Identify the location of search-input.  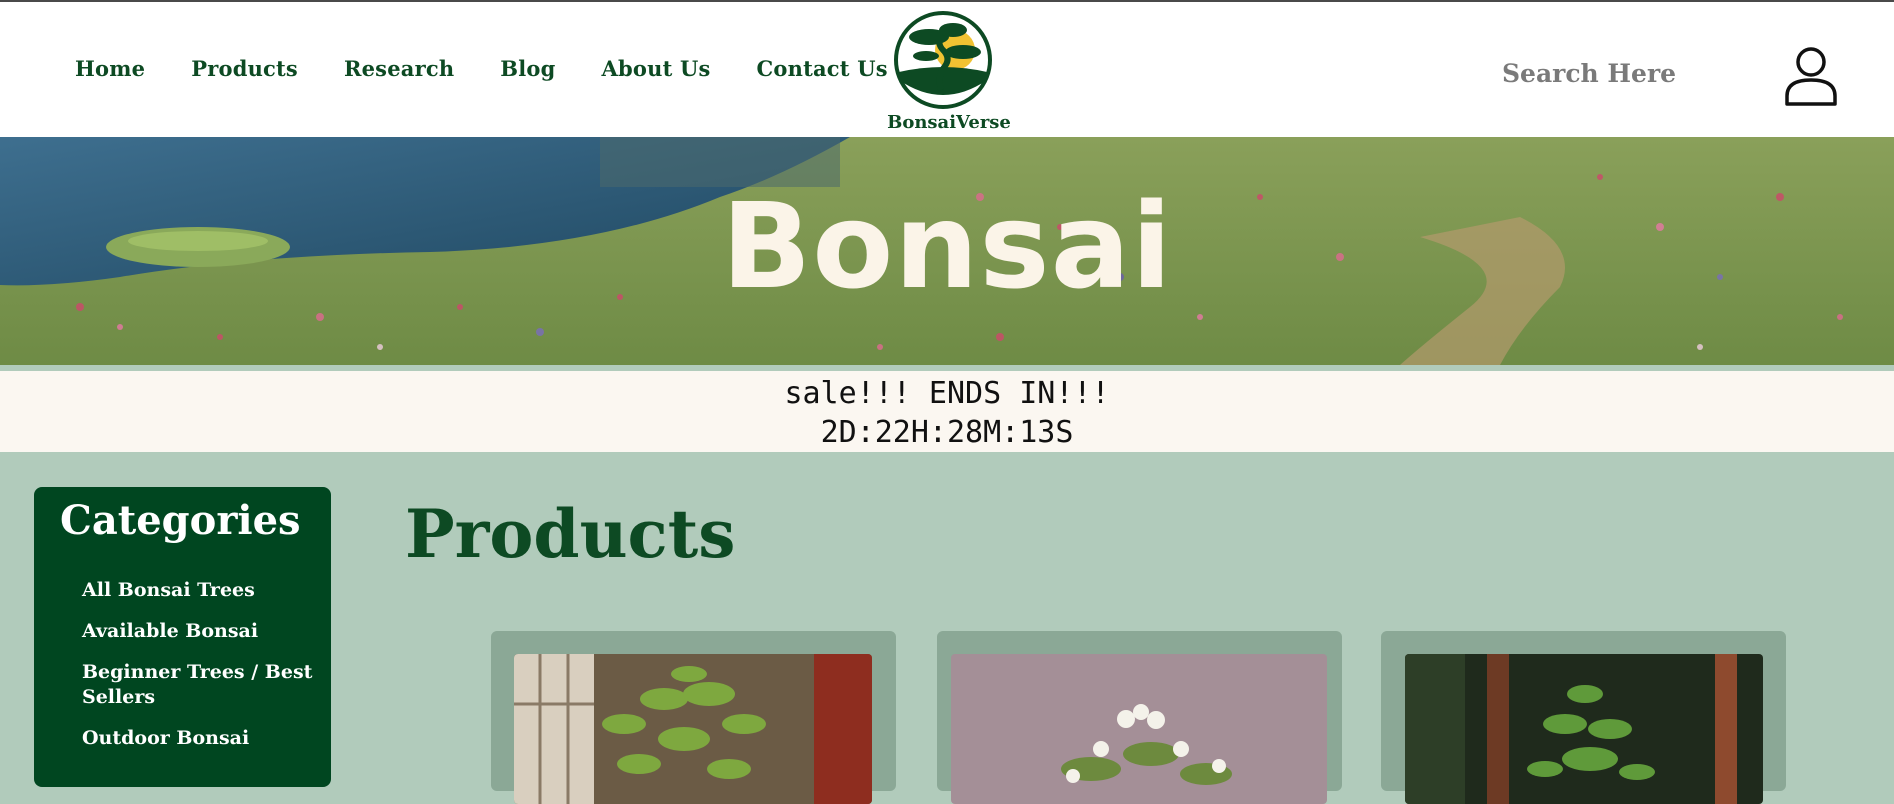
(1602, 73).